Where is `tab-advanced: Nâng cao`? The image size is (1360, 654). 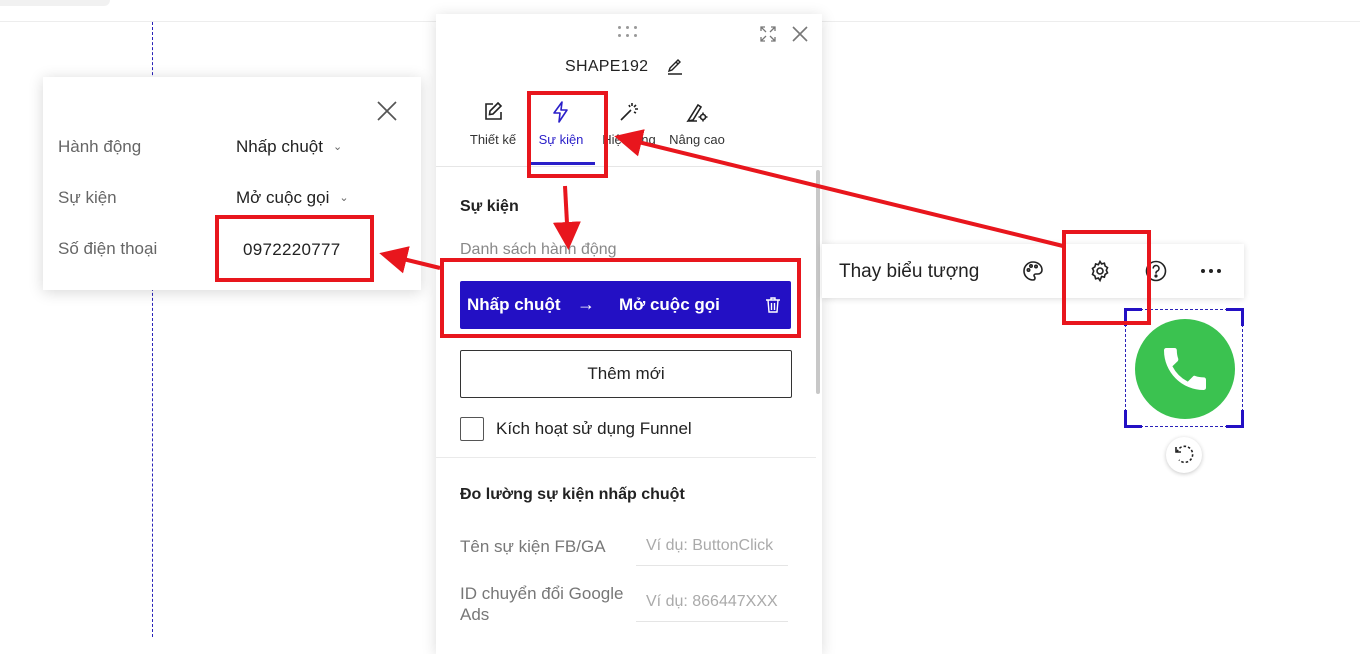 tab-advanced: Nâng cao is located at coordinates (697, 123).